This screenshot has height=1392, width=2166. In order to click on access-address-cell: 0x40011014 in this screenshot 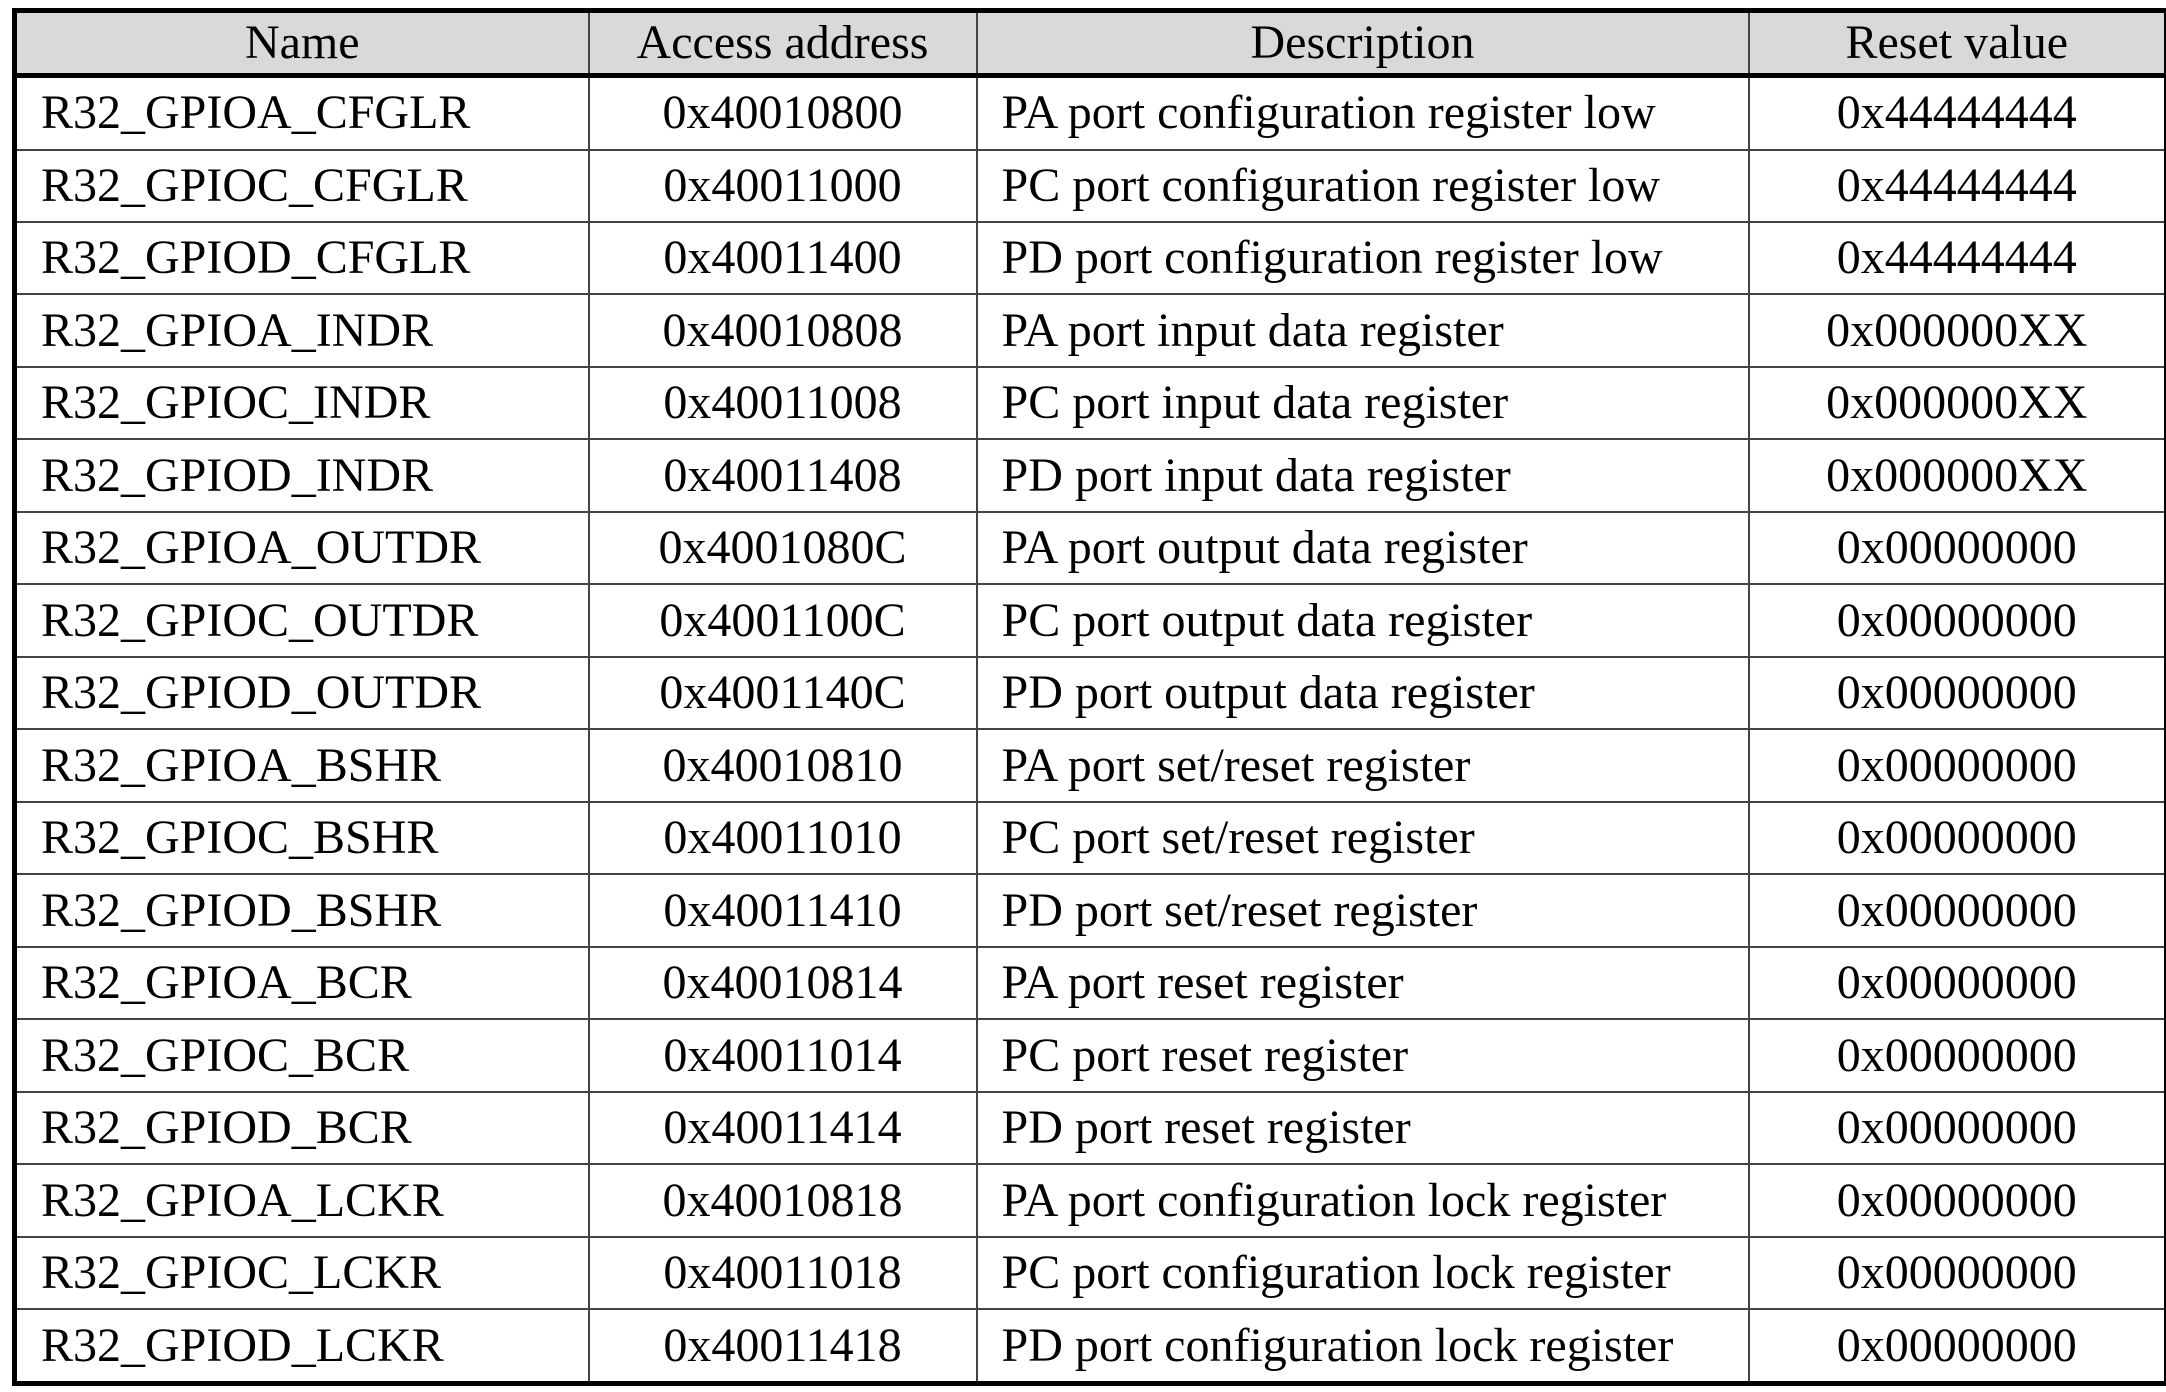, I will do `click(782, 1055)`.